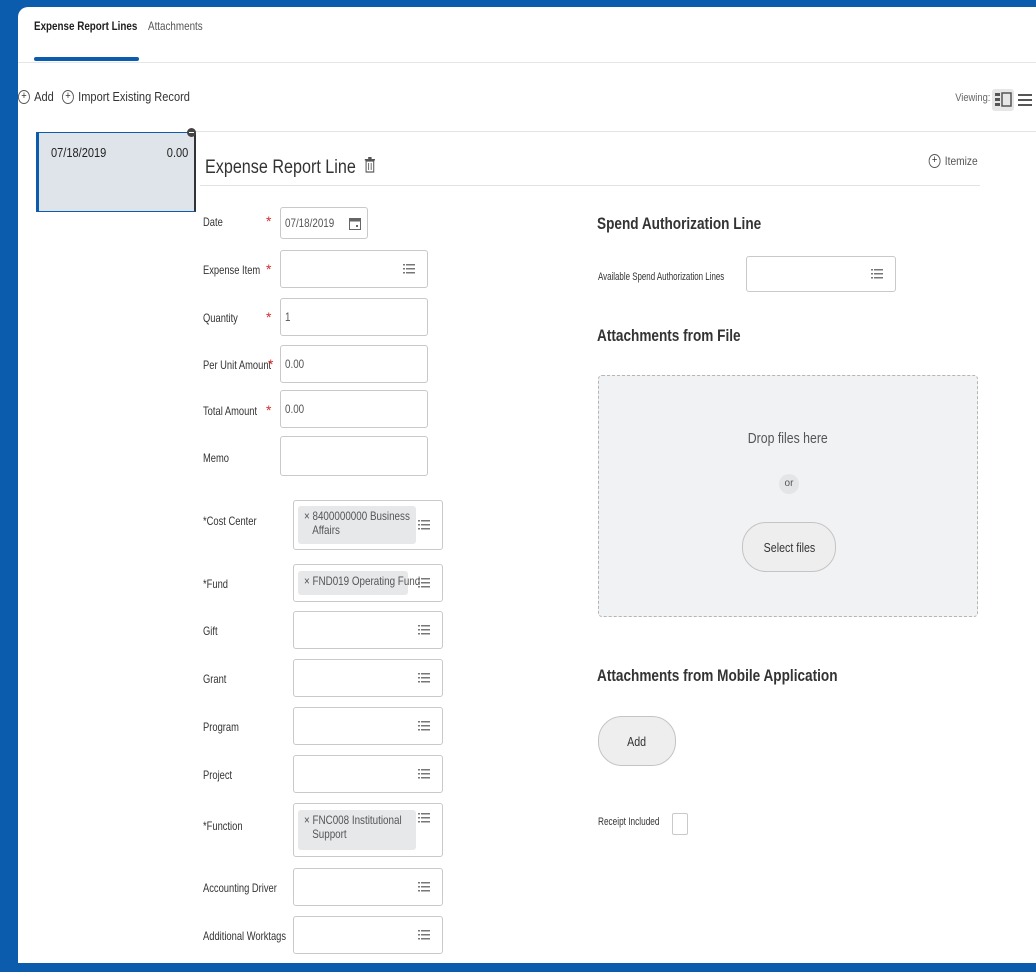  I want to click on memo-input, so click(354, 456).